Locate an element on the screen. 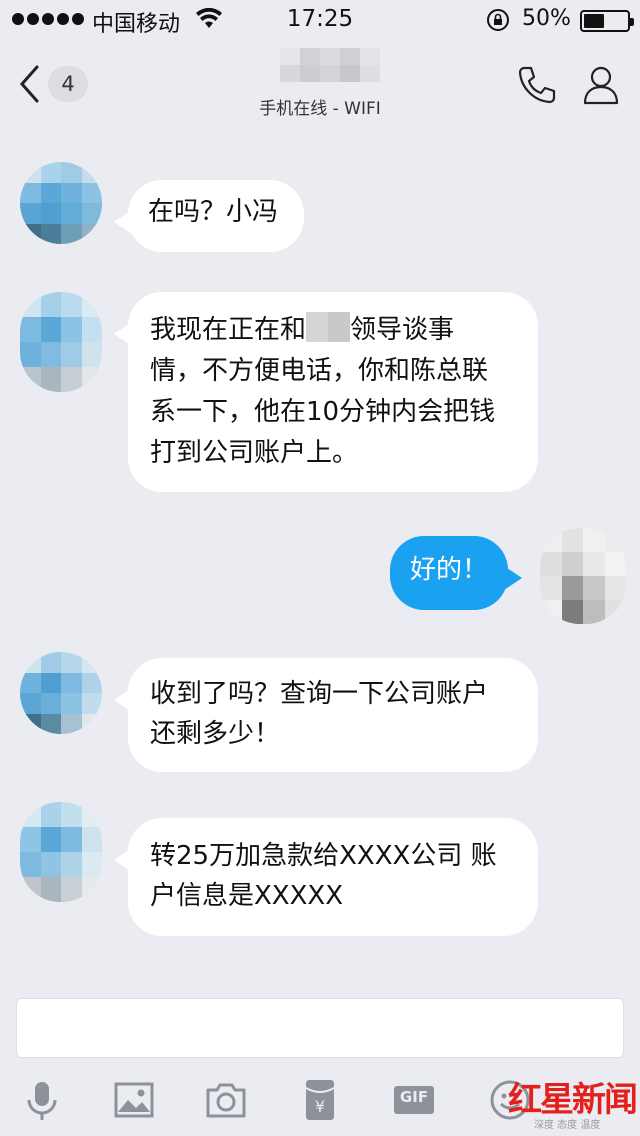  profile-button is located at coordinates (601, 85).